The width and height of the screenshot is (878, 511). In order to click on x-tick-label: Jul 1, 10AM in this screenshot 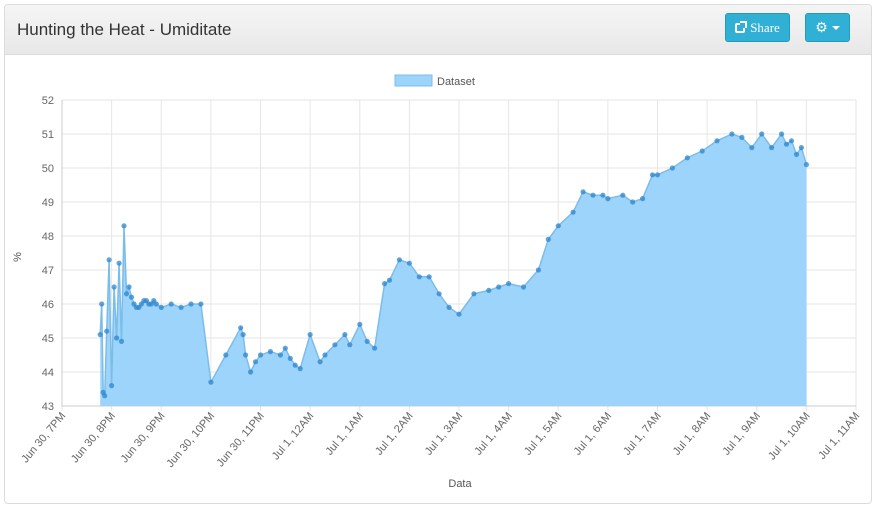, I will do `click(789, 436)`.